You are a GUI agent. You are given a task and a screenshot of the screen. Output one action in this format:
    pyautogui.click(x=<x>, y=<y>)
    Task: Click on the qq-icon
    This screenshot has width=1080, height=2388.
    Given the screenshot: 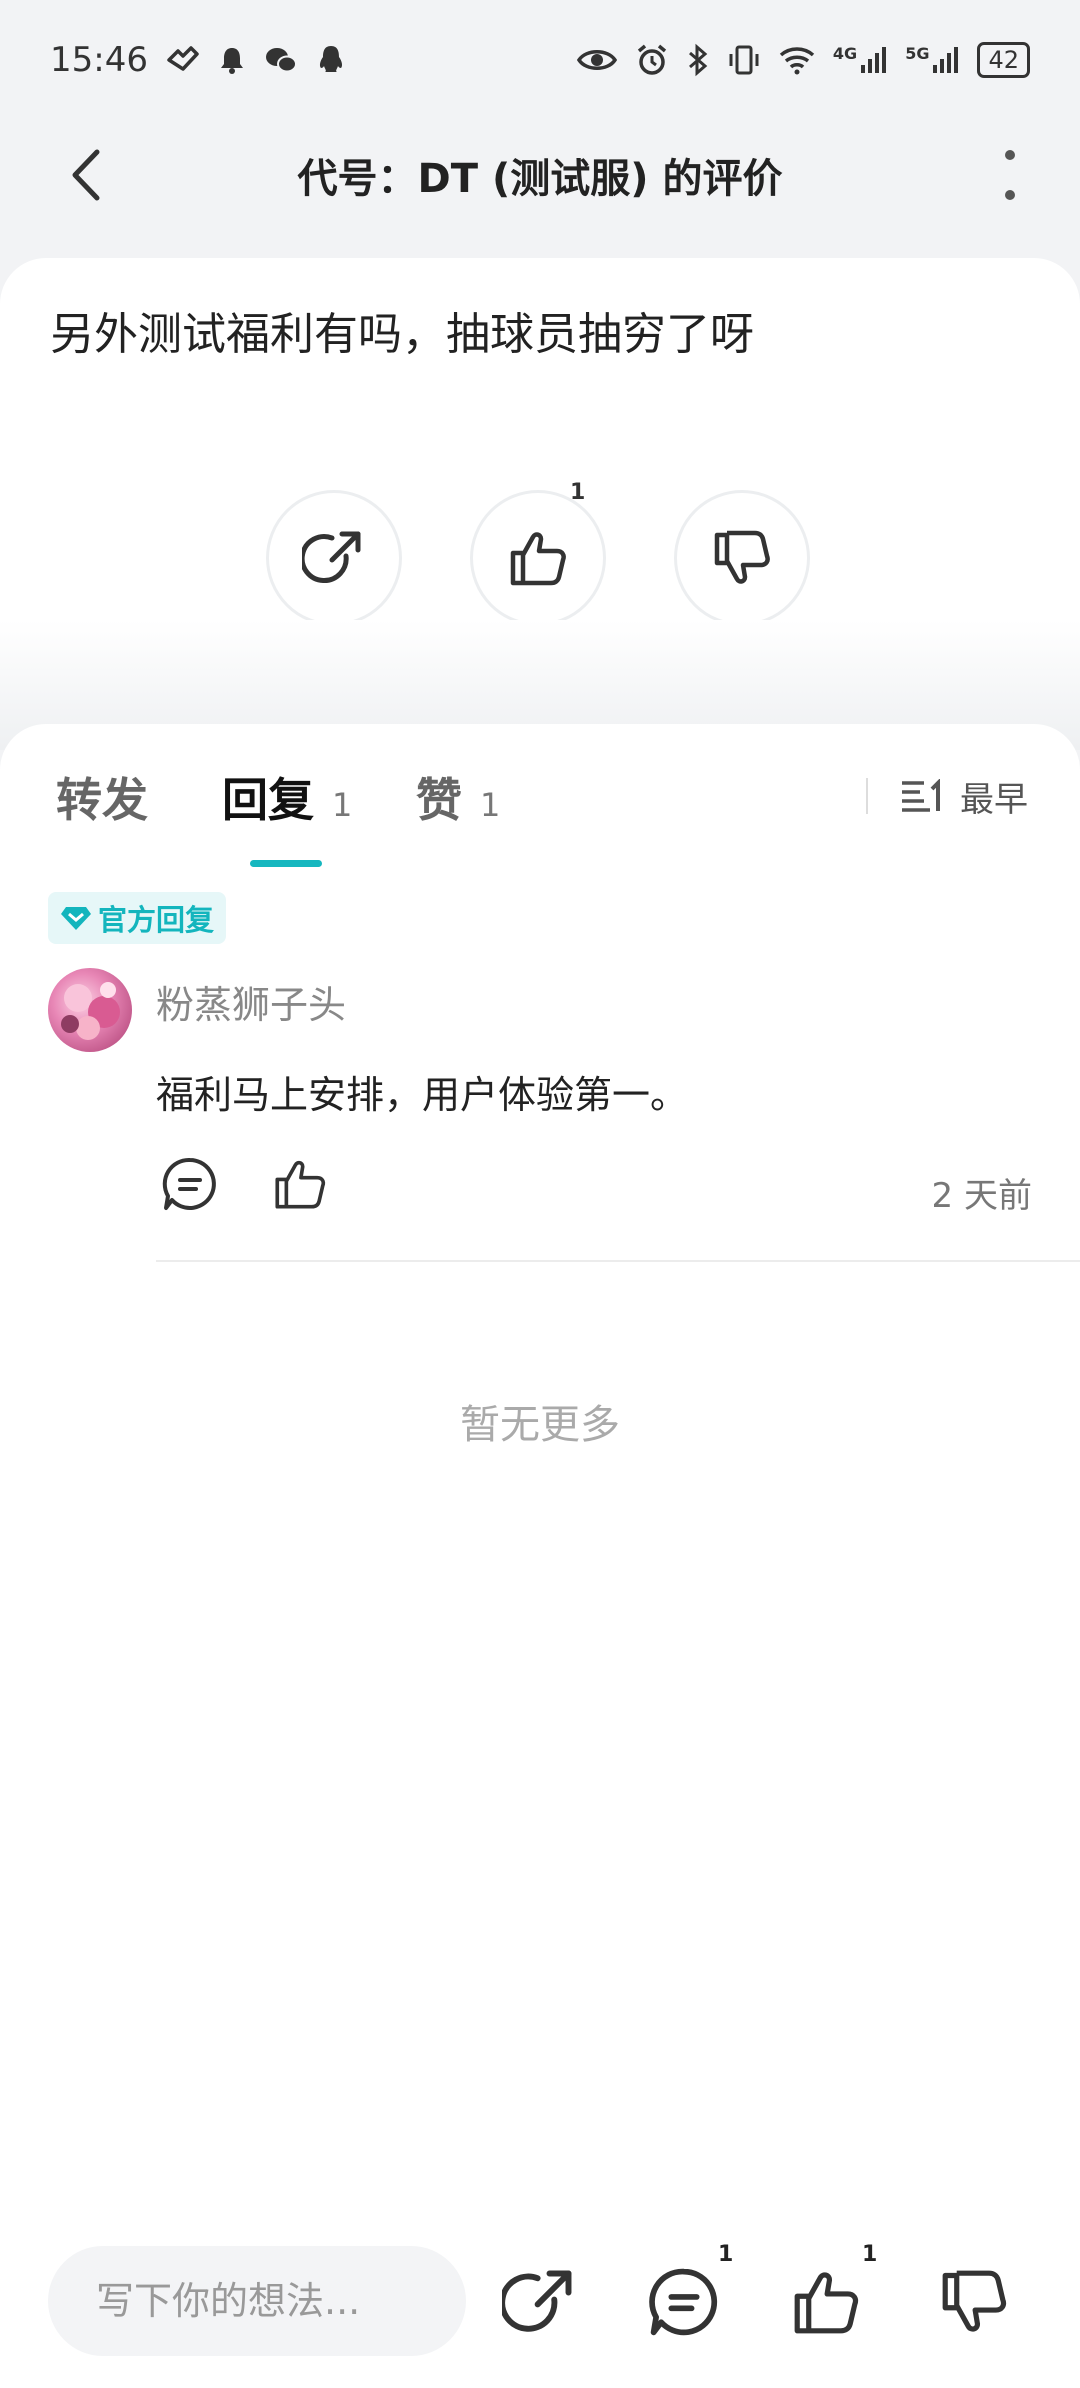 What is the action you would take?
    pyautogui.click(x=331, y=59)
    